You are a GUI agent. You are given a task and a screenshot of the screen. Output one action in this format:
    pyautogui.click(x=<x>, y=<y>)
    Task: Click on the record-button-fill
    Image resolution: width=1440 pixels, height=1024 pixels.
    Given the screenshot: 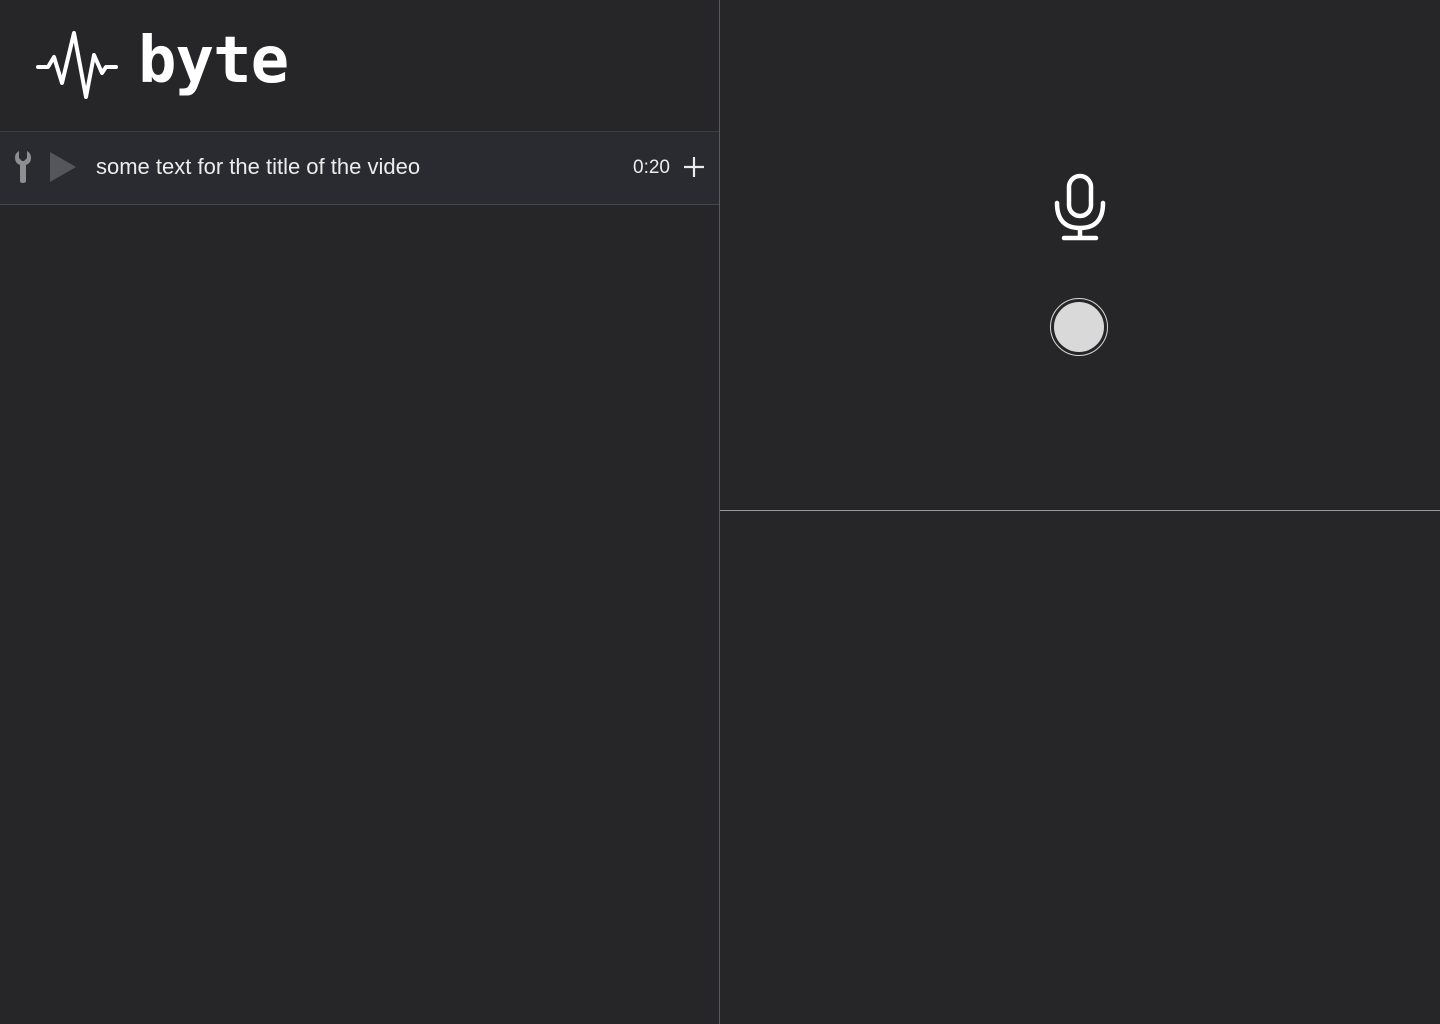 What is the action you would take?
    pyautogui.click(x=1079, y=327)
    